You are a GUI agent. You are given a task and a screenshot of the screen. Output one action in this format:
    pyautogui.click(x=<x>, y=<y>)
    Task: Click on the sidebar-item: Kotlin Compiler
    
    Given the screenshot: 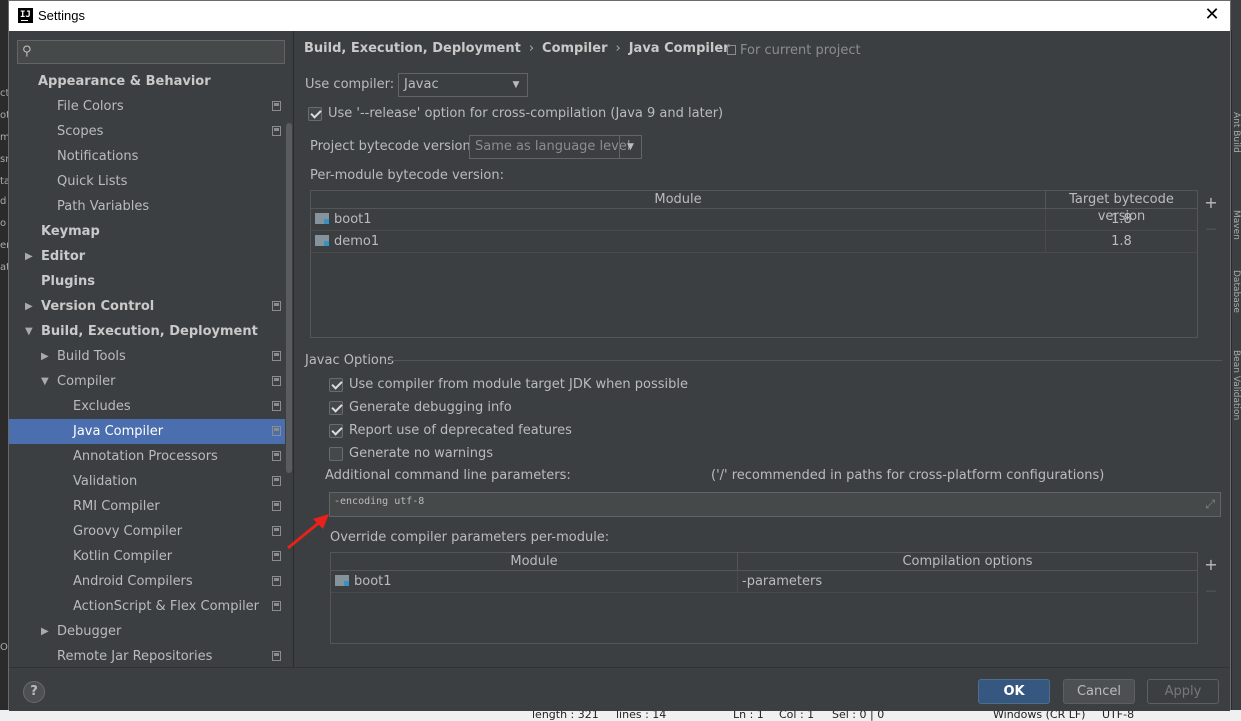 What is the action you would take?
    pyautogui.click(x=147, y=556)
    